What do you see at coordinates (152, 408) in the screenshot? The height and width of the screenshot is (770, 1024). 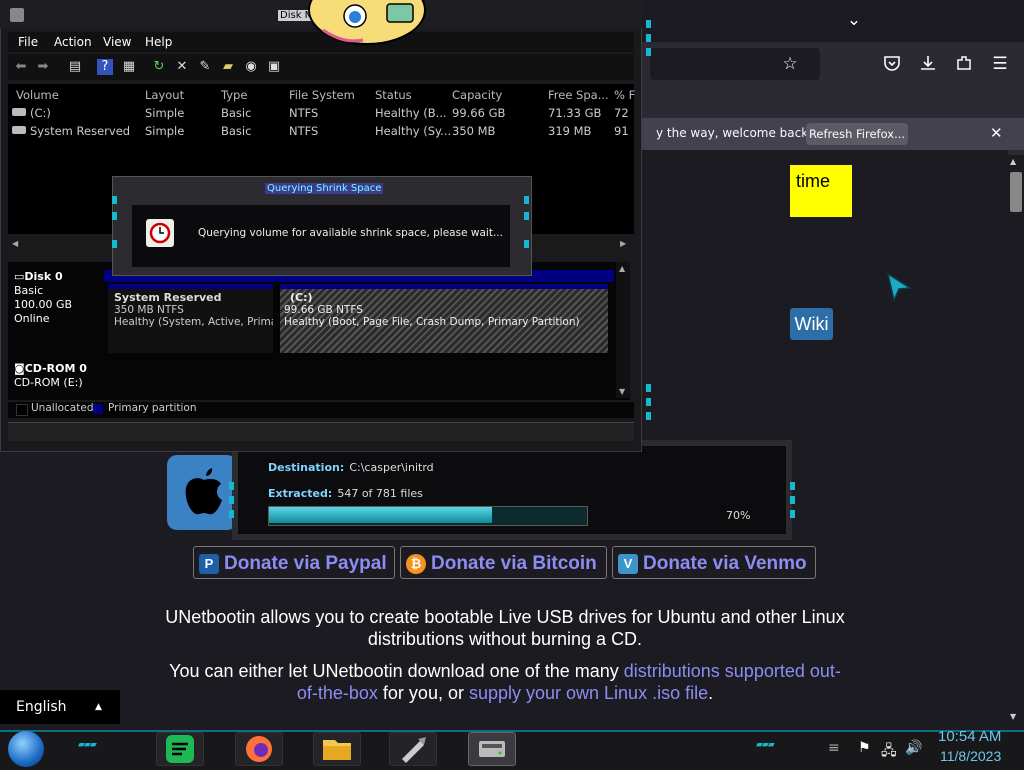 I see `legend-primary: Primary partition` at bounding box center [152, 408].